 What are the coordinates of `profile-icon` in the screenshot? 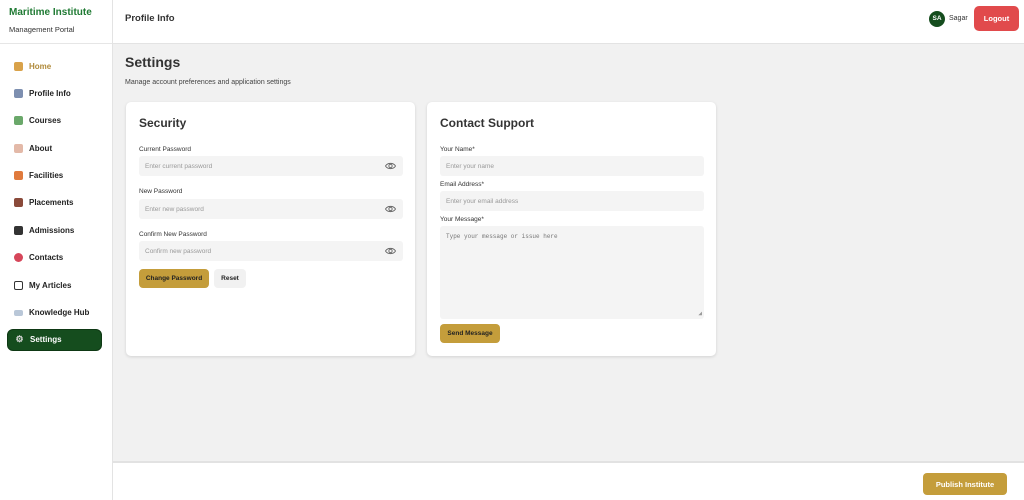 It's located at (18, 93).